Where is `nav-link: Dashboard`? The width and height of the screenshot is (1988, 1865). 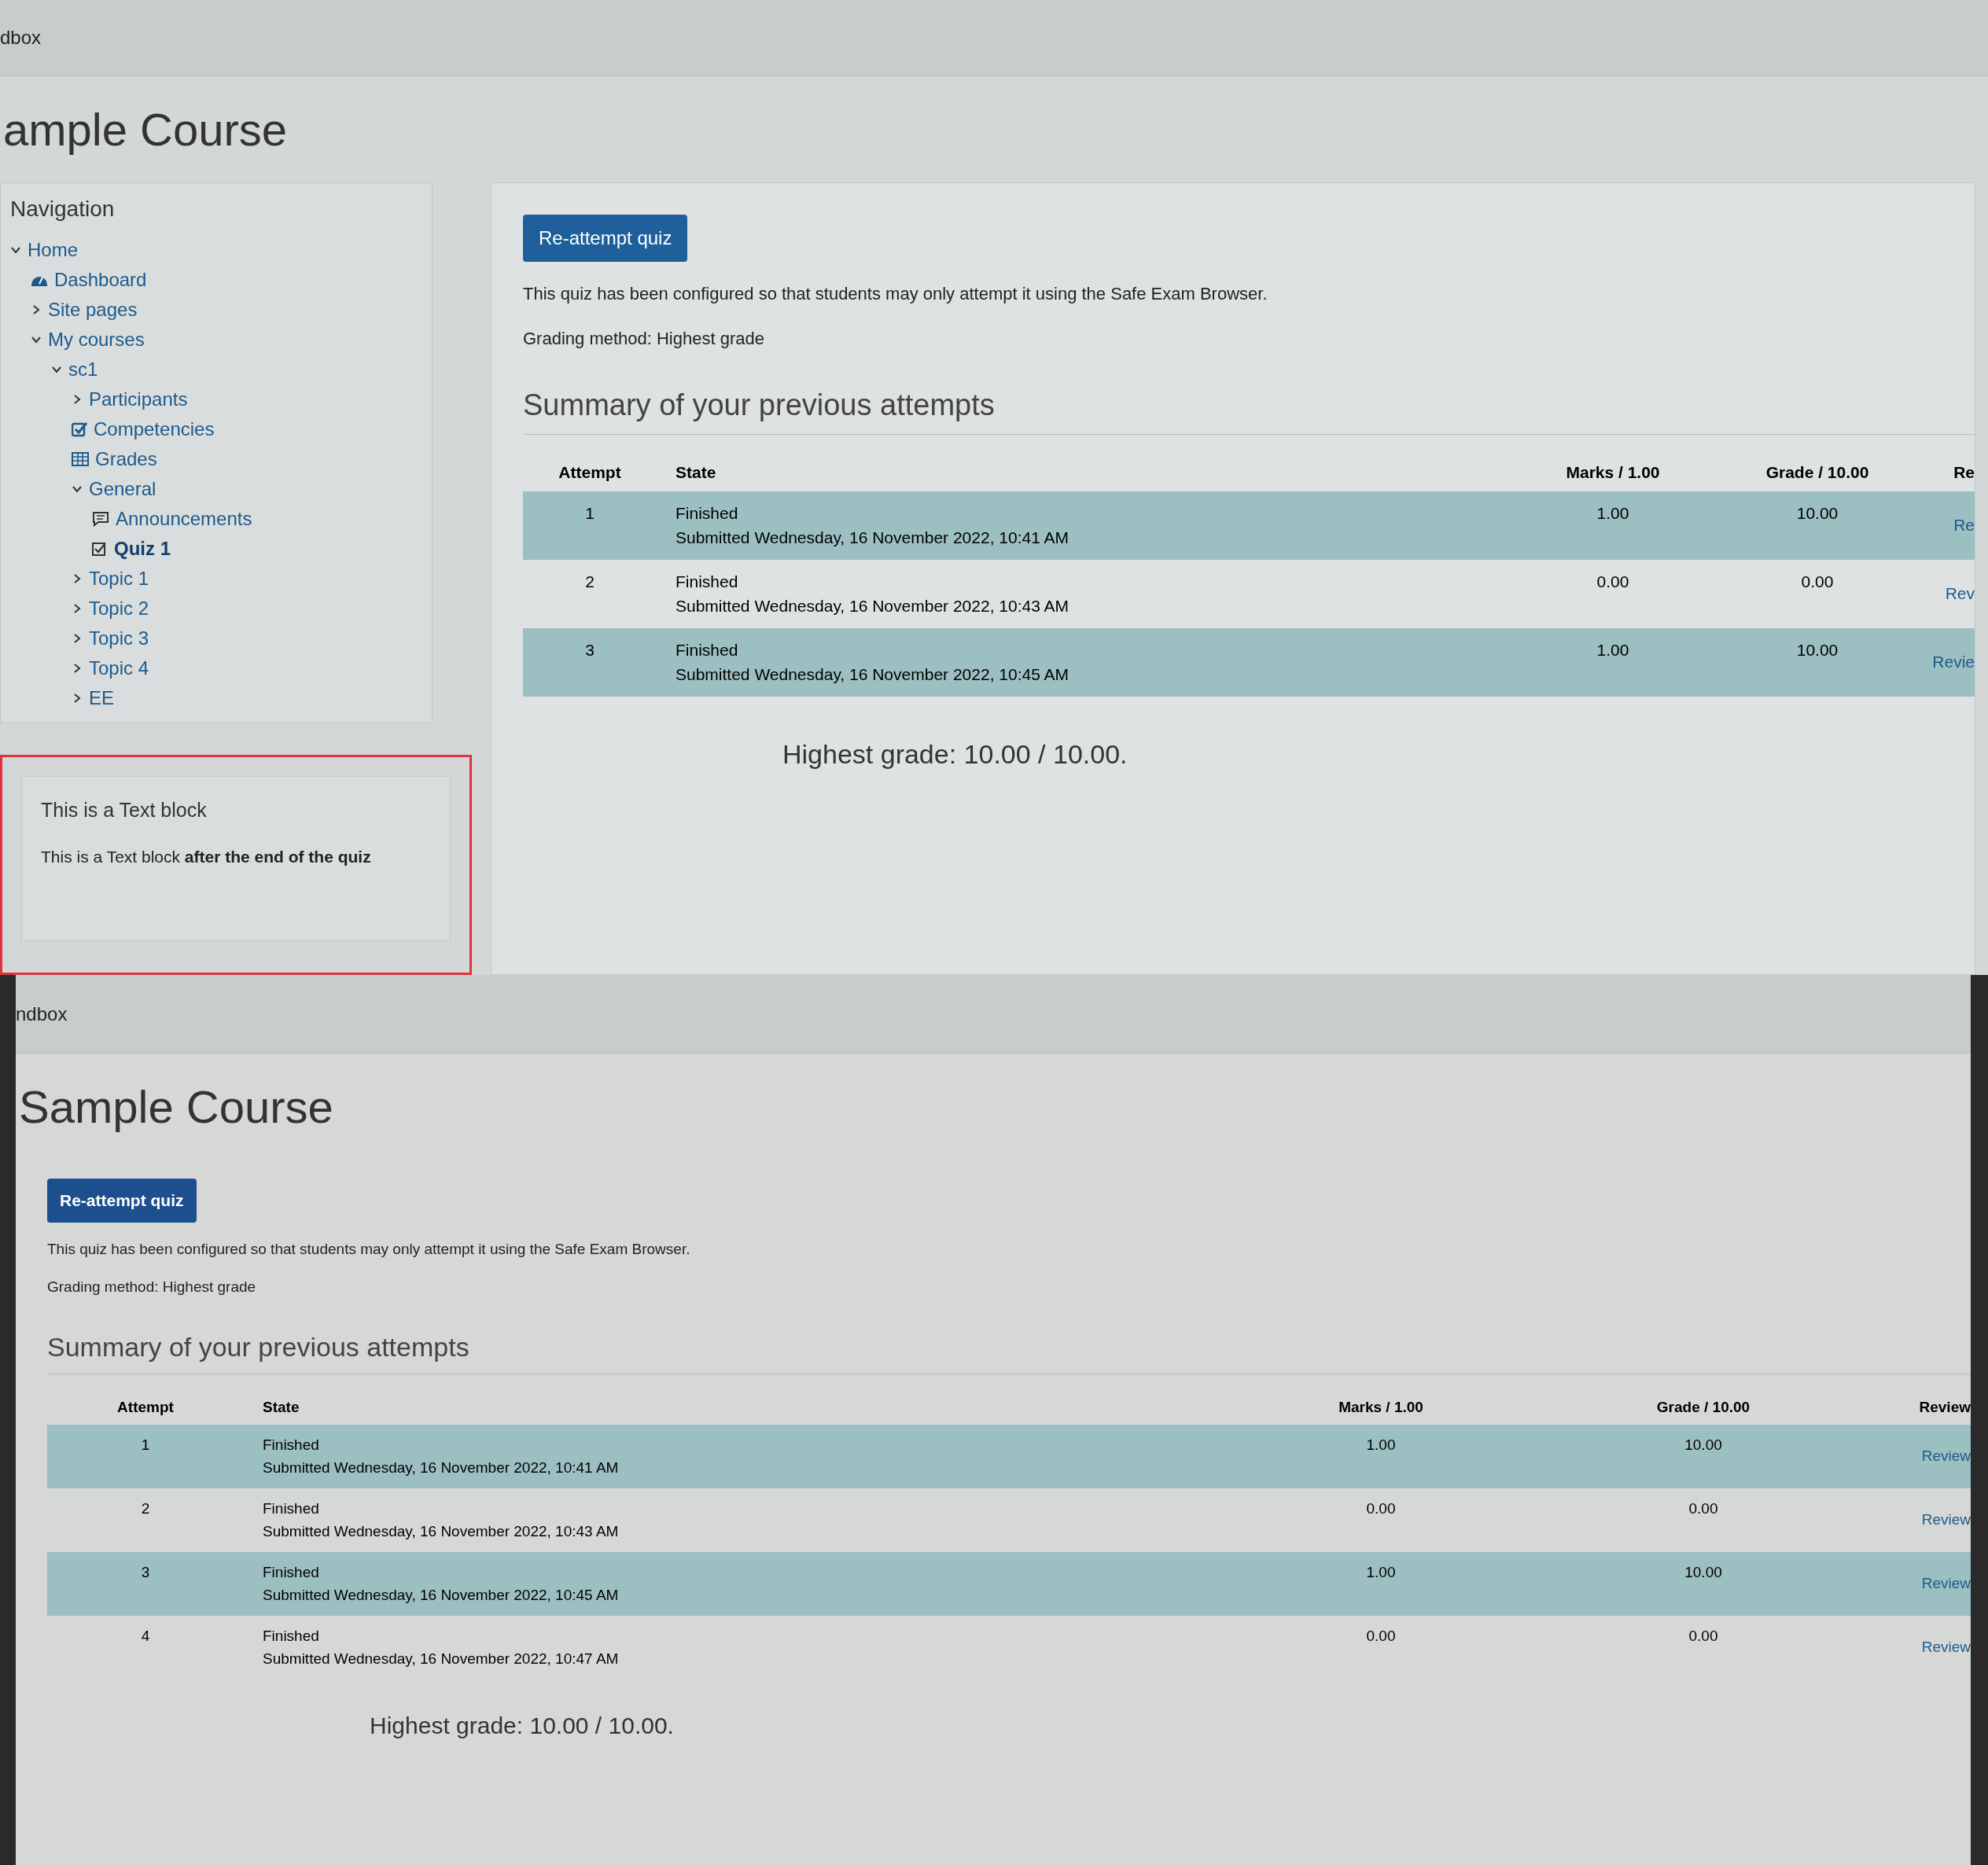 nav-link: Dashboard is located at coordinates (100, 280).